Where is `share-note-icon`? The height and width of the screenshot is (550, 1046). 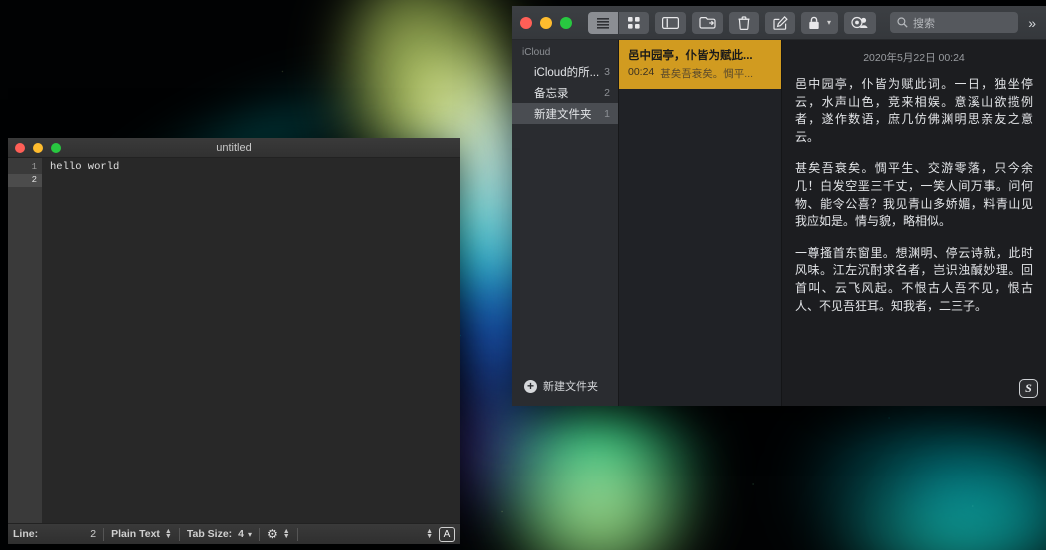
share-note-icon is located at coordinates (860, 22).